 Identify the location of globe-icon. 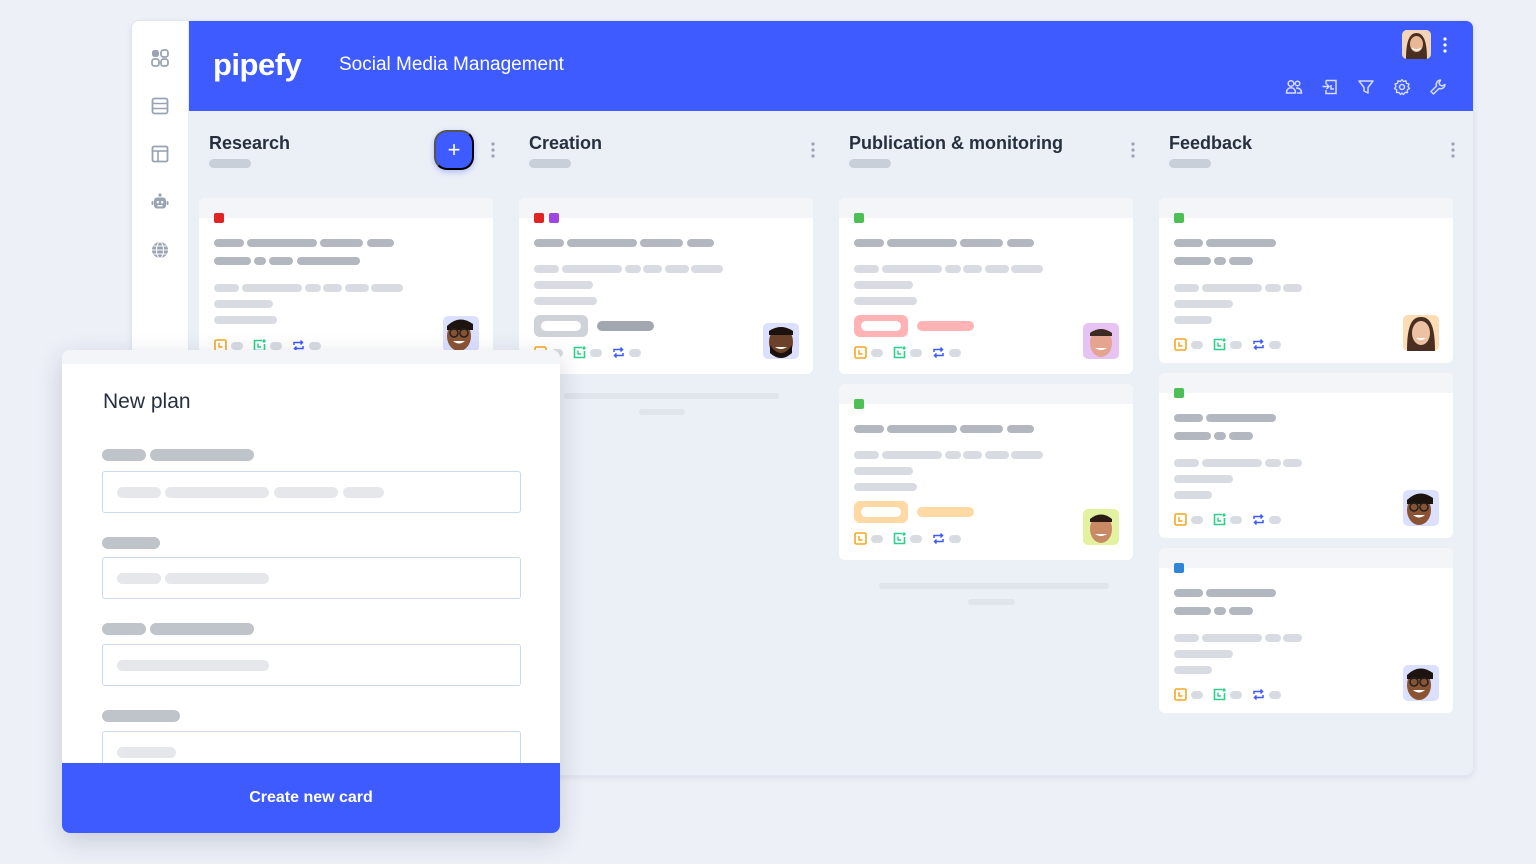
(160, 250).